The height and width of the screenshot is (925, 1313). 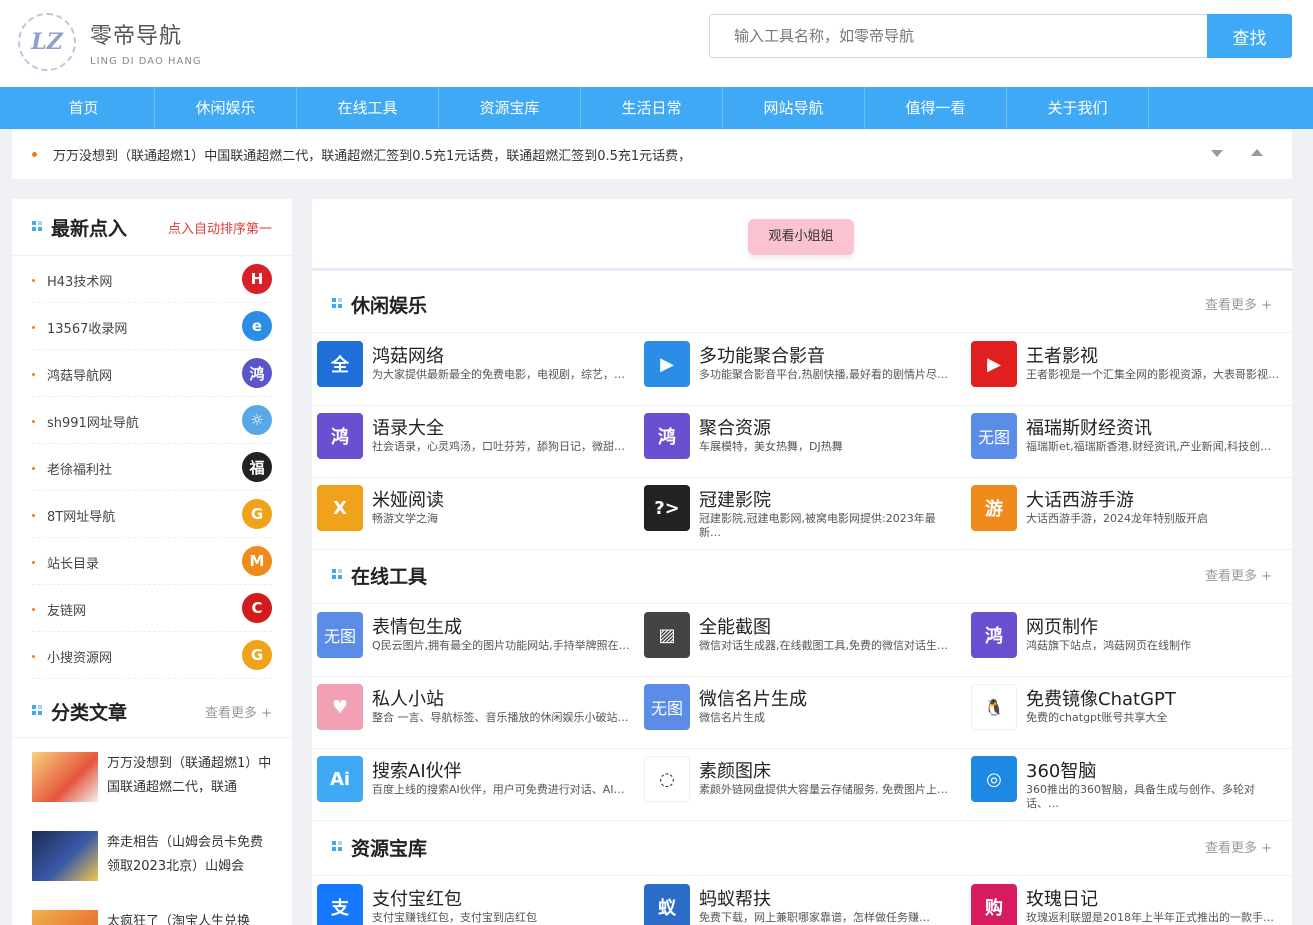 What do you see at coordinates (368, 108) in the screenshot?
I see `nav-item-tools: 在线工具` at bounding box center [368, 108].